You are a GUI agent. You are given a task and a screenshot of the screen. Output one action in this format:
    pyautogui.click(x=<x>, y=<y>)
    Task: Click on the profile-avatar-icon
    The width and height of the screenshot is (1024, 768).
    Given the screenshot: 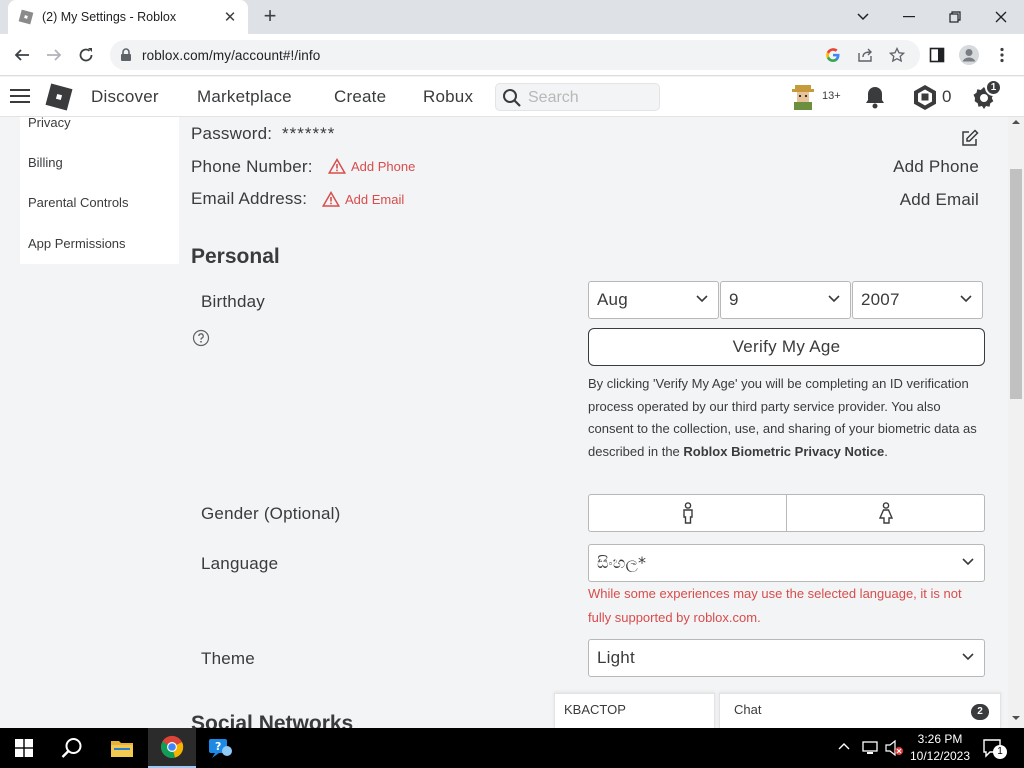 What is the action you would take?
    pyautogui.click(x=969, y=55)
    